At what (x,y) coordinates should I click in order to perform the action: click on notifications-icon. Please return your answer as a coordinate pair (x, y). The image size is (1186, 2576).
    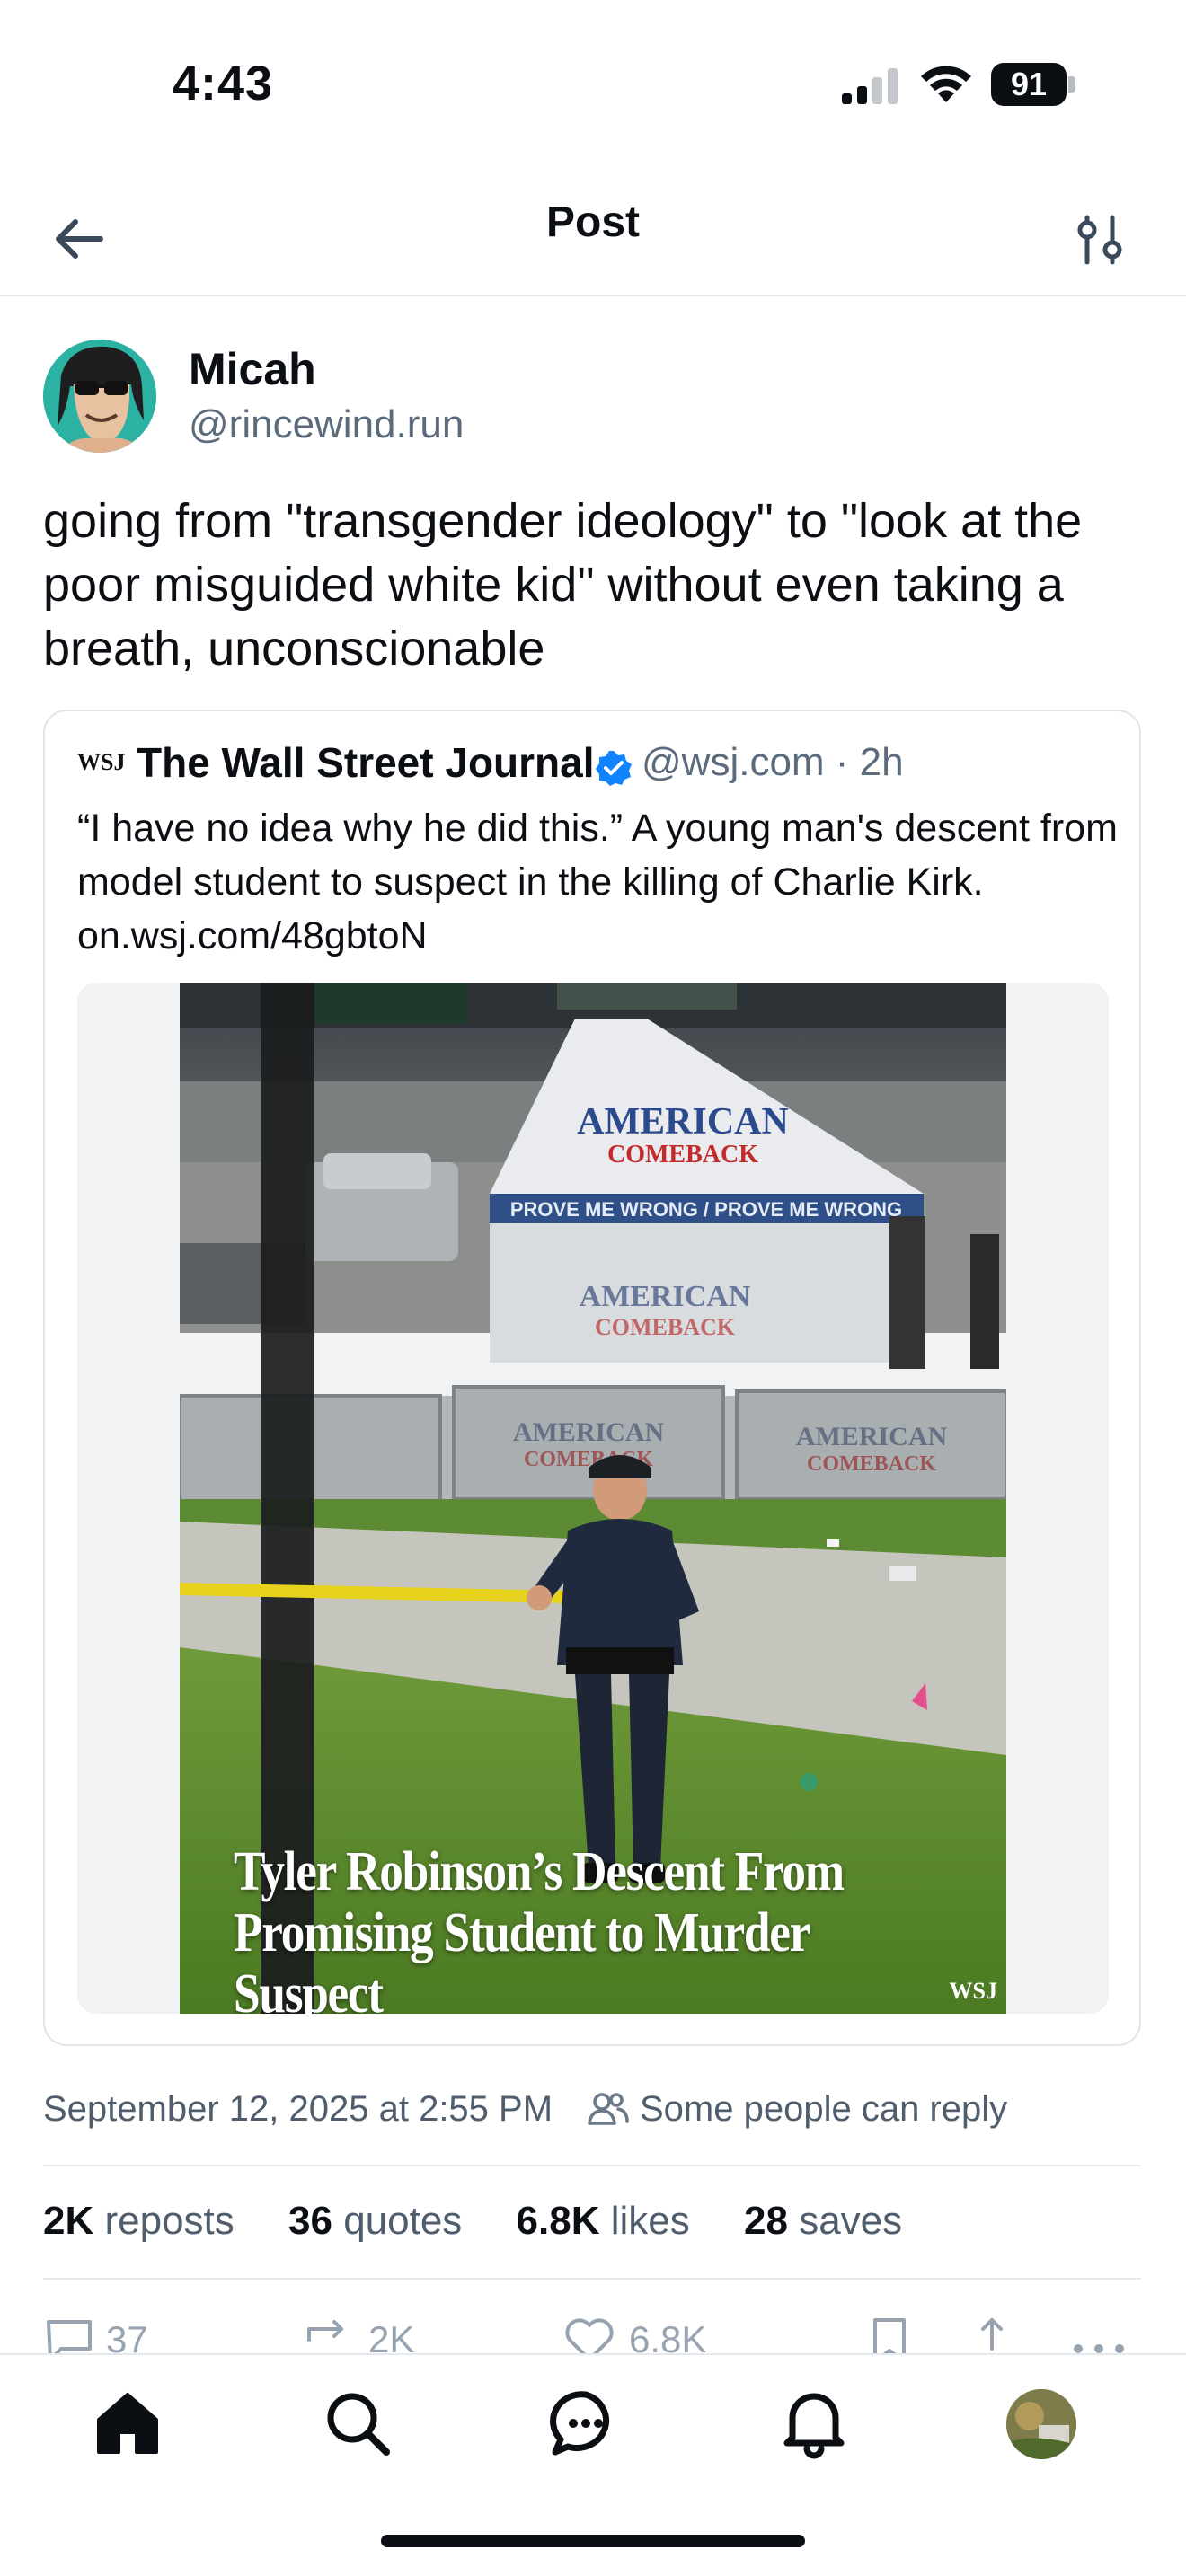
    Looking at the image, I should click on (814, 2423).